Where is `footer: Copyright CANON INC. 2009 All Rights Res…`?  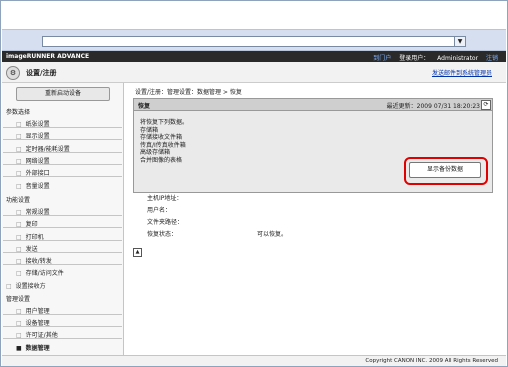 footer: Copyright CANON INC. 2009 All Rights Res… is located at coordinates (254, 360).